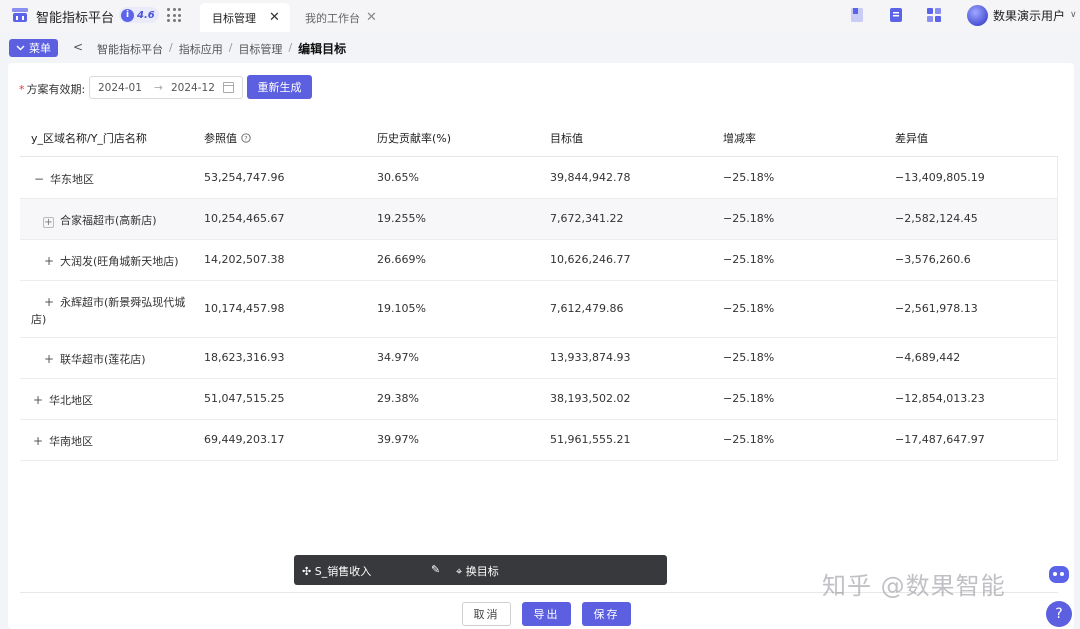 The width and height of the screenshot is (1080, 629). What do you see at coordinates (244, 218) in the screenshot?
I see `cell-reference: 10,254,465.67` at bounding box center [244, 218].